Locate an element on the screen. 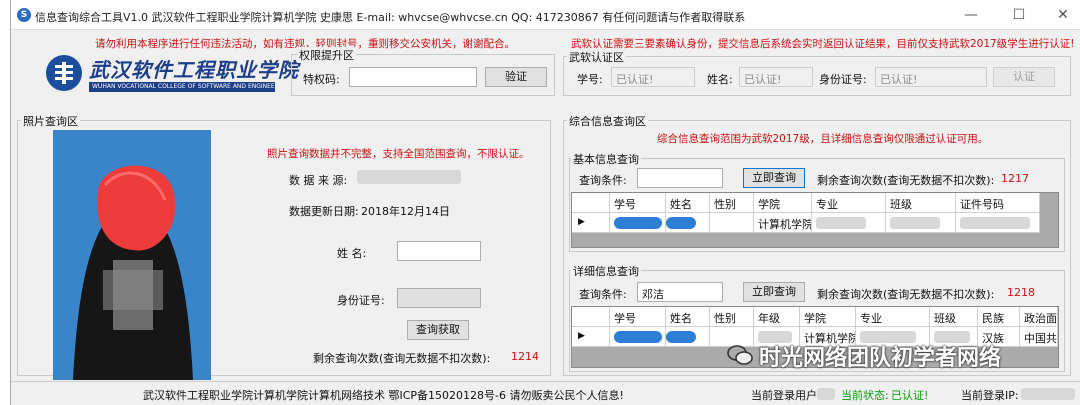  photo-notice: 照片查询数据并不完整，支持全国范围查询，不限认证。 is located at coordinates (398, 154).